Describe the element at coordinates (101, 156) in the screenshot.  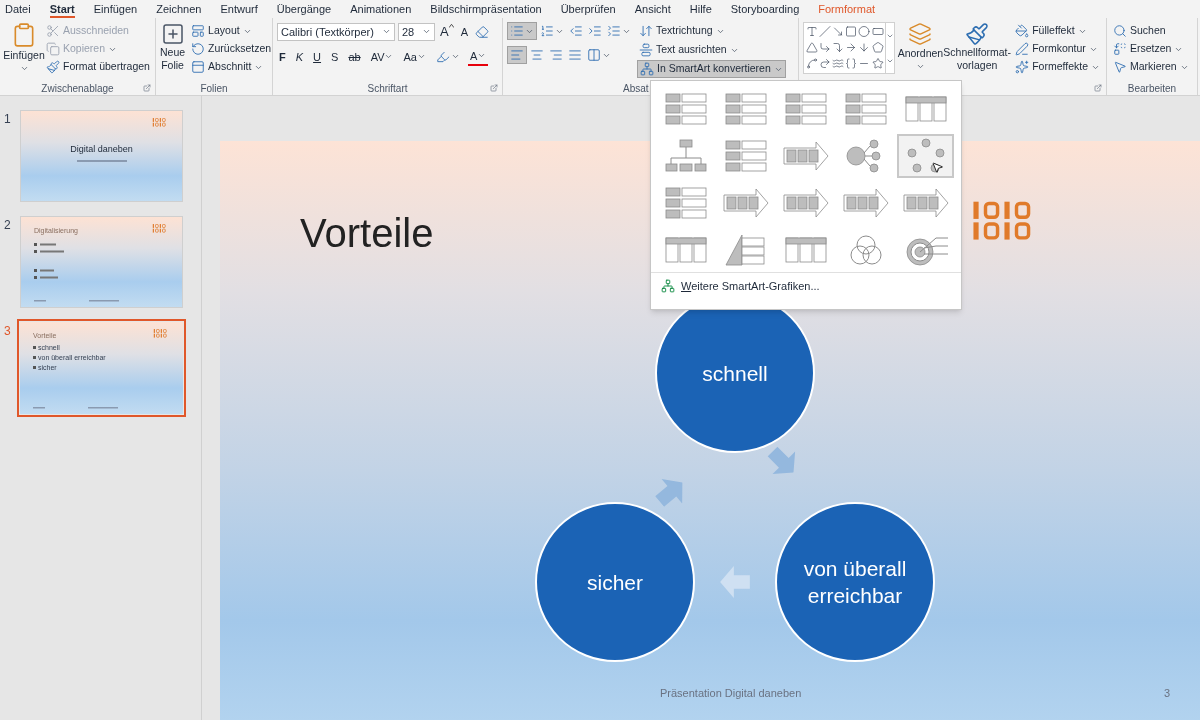
I see `slide-thumbnail: Digital daneben` at that location.